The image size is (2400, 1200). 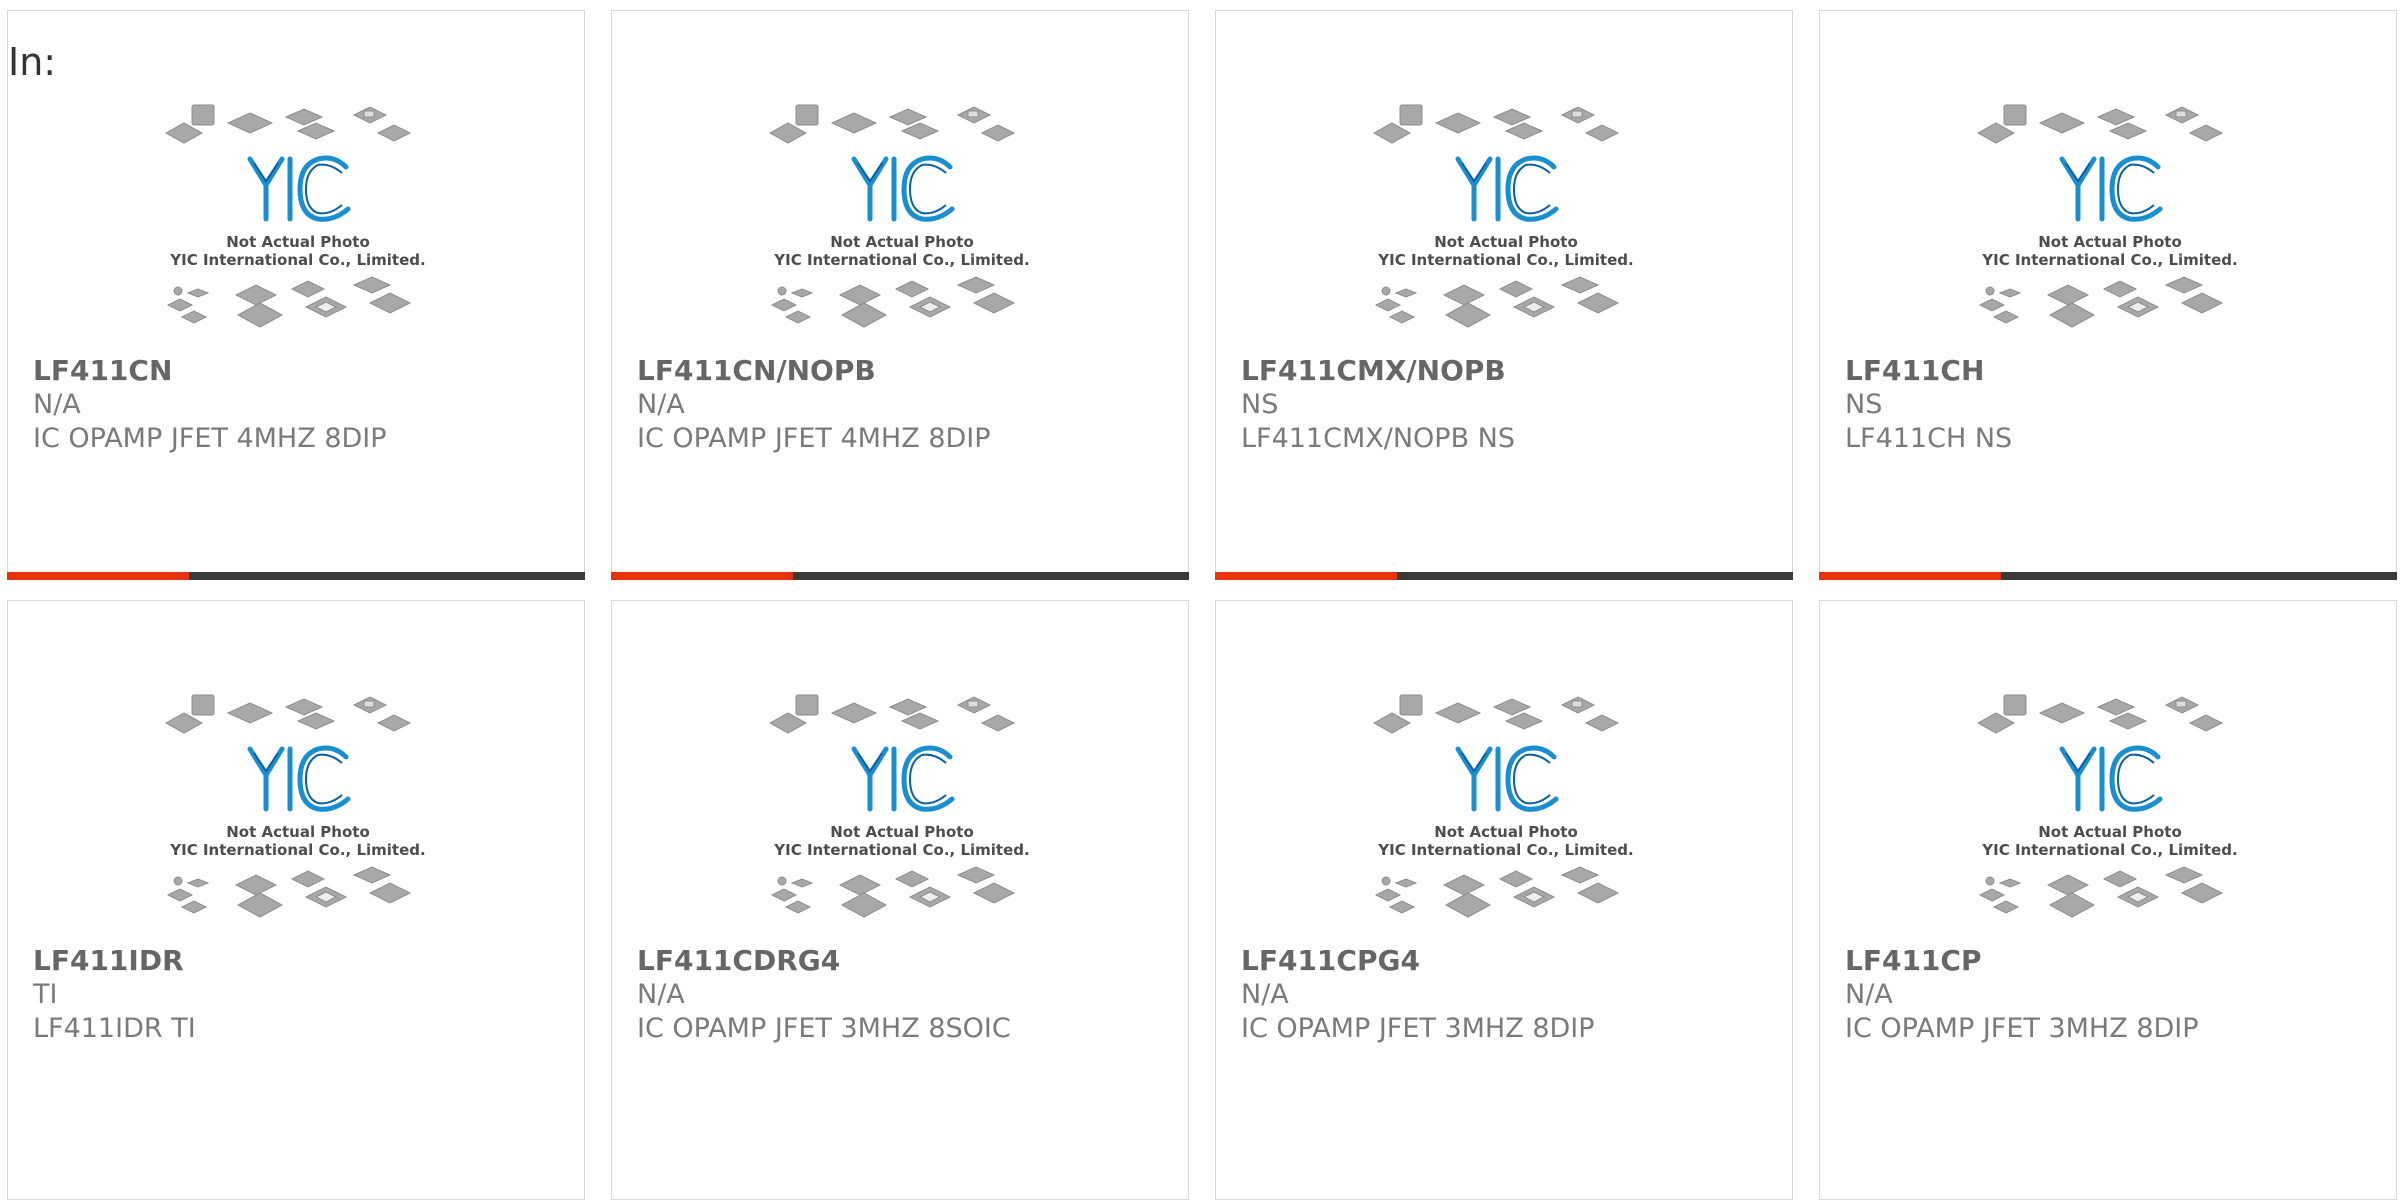 What do you see at coordinates (45, 994) in the screenshot?
I see `manufacturer: TI` at bounding box center [45, 994].